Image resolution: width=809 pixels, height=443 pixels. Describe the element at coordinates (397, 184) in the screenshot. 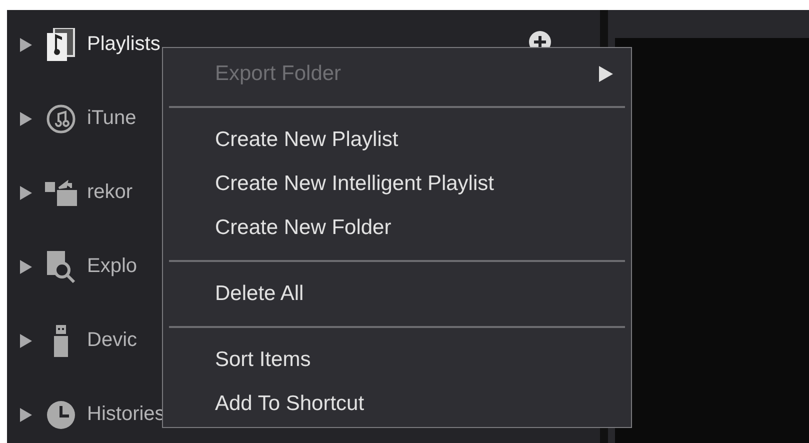

I see `menu-item: Create New Intelligent Playlist` at that location.